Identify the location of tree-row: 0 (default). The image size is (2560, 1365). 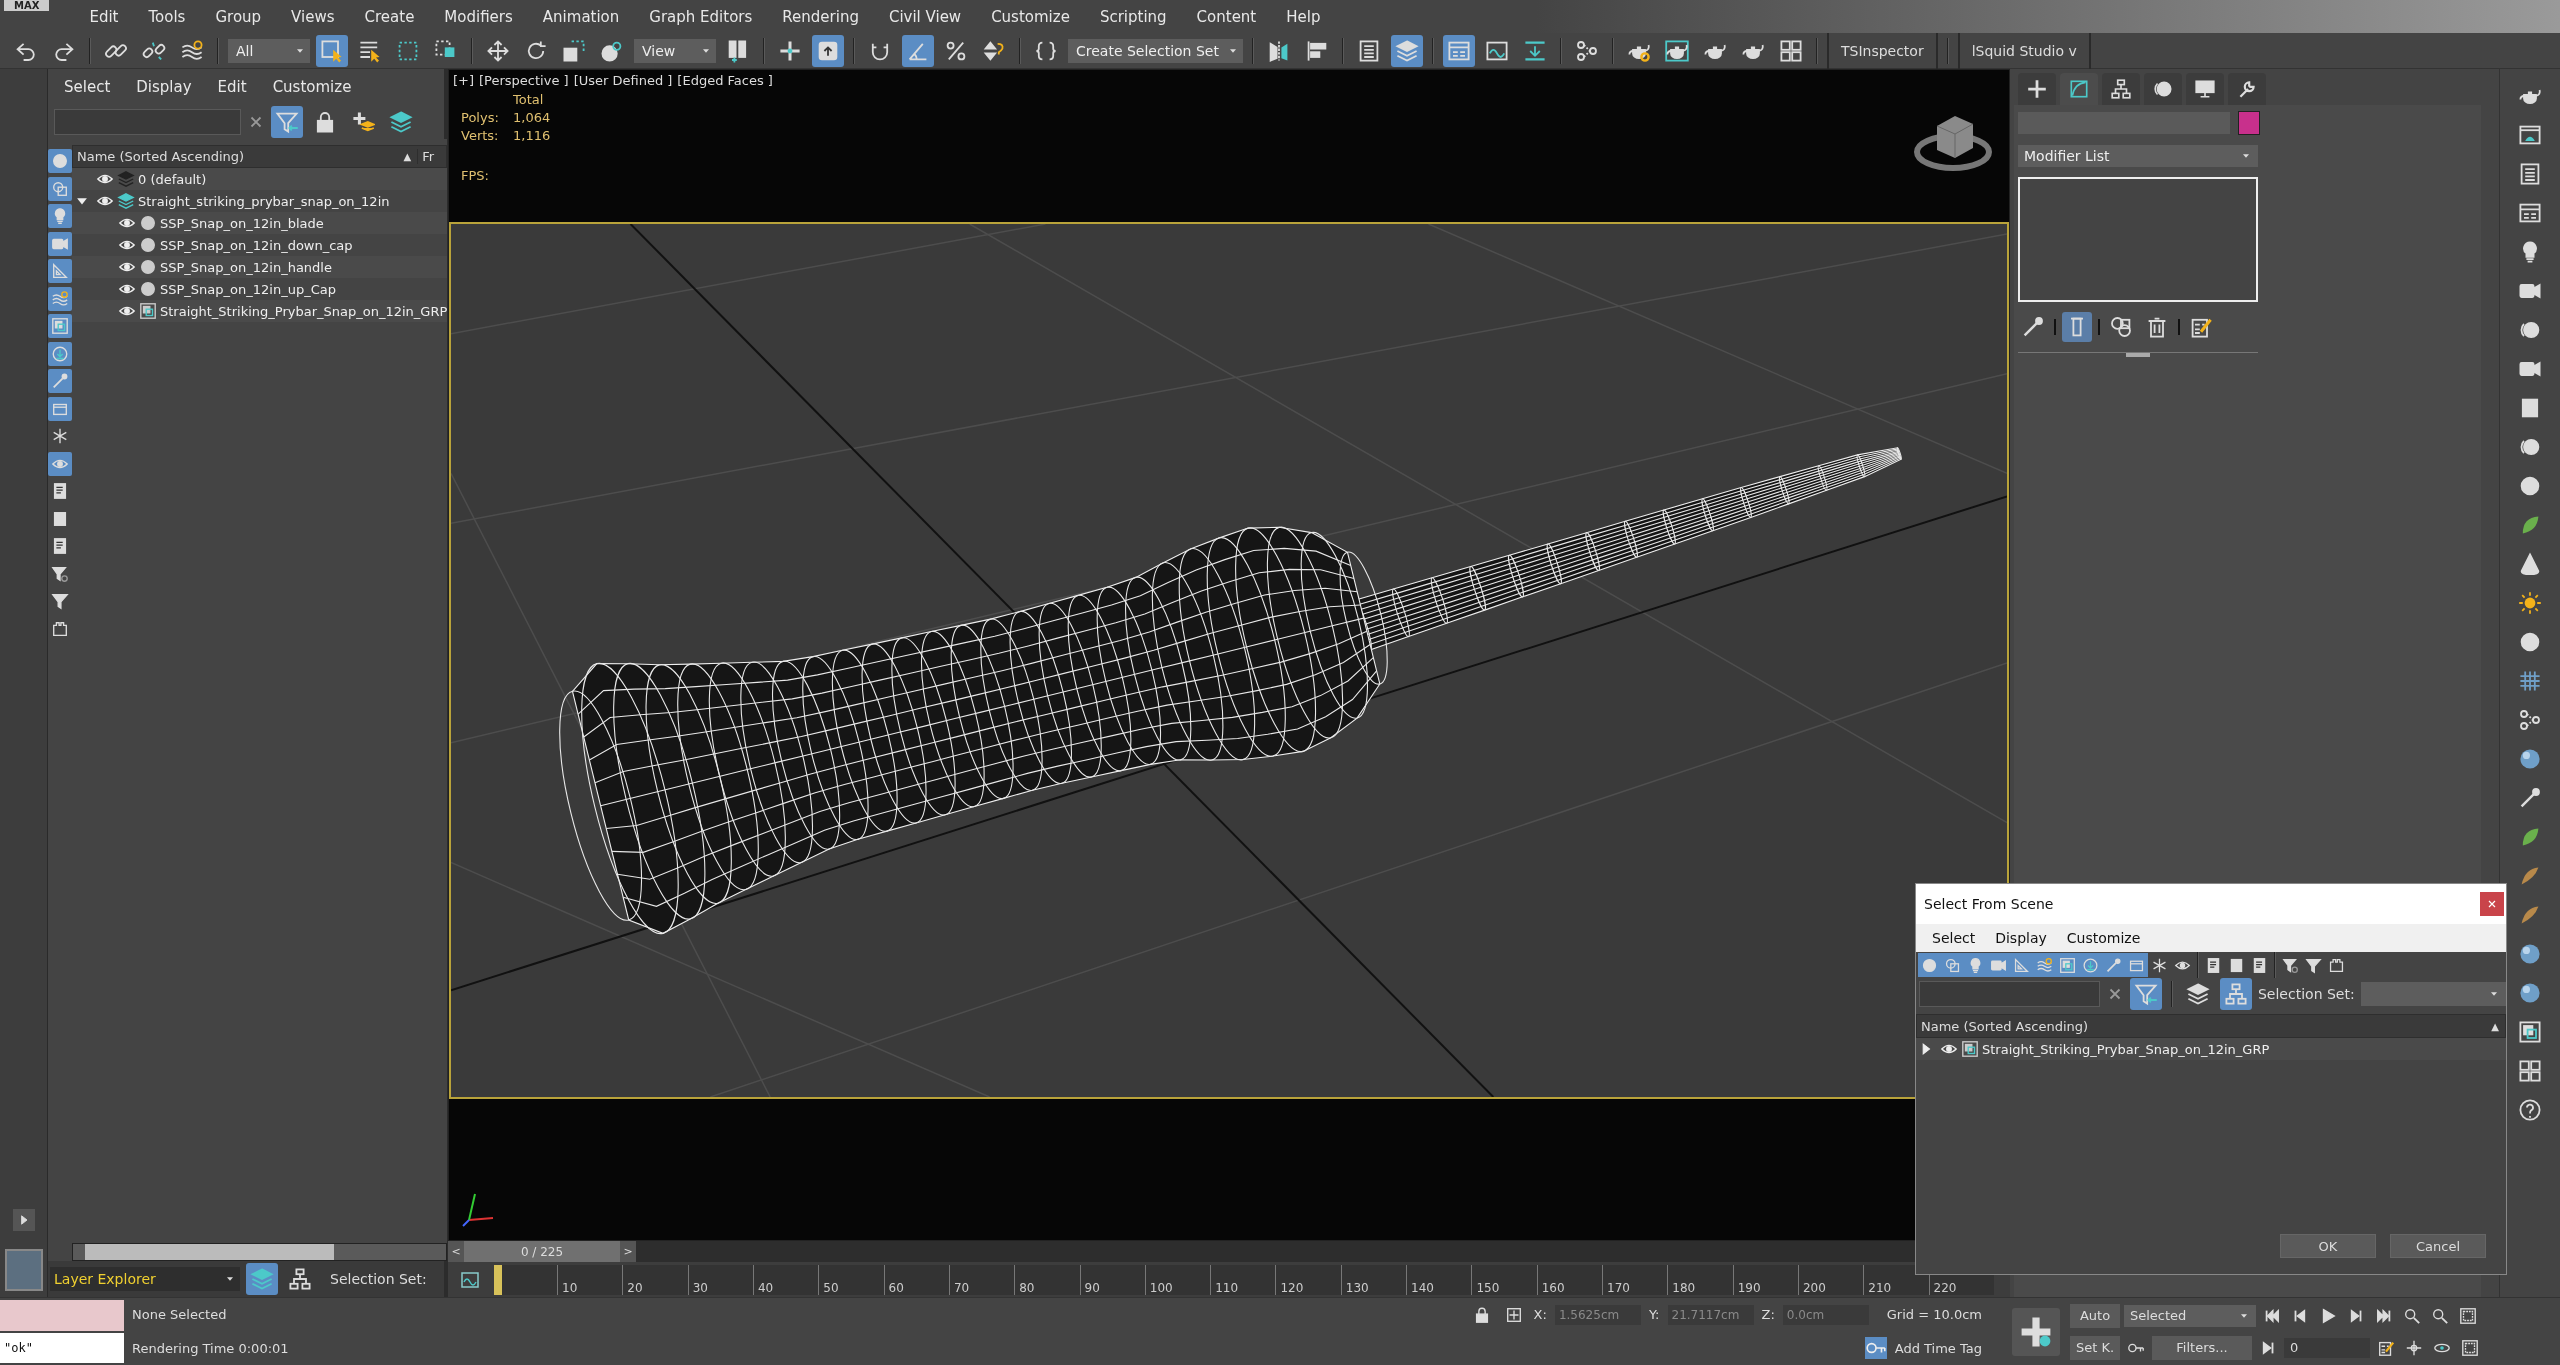
(260, 179).